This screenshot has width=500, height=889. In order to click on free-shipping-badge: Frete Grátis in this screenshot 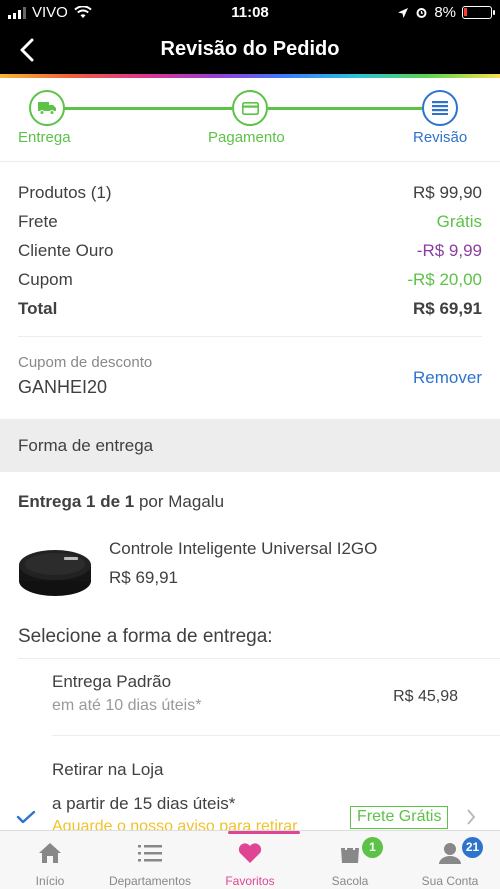, I will do `click(399, 817)`.